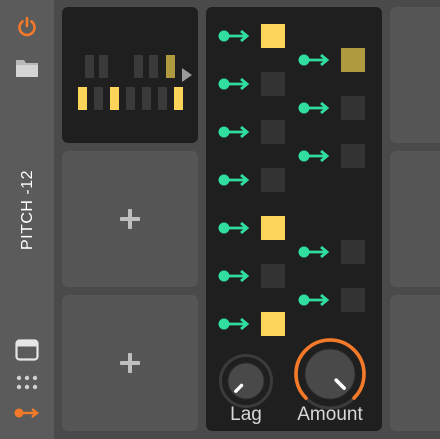 This screenshot has height=439, width=440. Describe the element at coordinates (27, 68) in the screenshot. I see `folder-icon` at that location.